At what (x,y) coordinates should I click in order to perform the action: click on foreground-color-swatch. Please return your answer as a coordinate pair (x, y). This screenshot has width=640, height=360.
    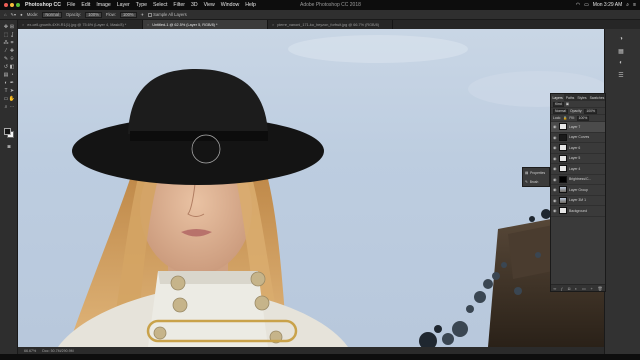
    Looking at the image, I should click on (7, 131).